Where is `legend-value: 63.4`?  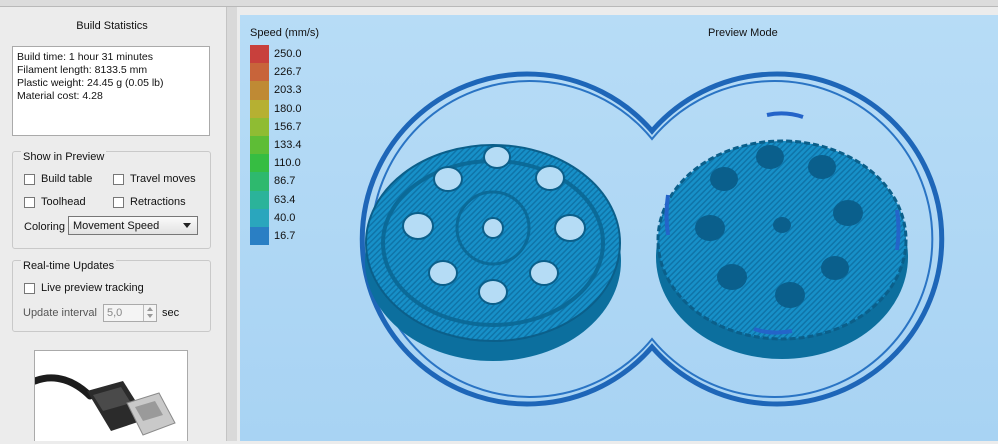 legend-value: 63.4 is located at coordinates (285, 199).